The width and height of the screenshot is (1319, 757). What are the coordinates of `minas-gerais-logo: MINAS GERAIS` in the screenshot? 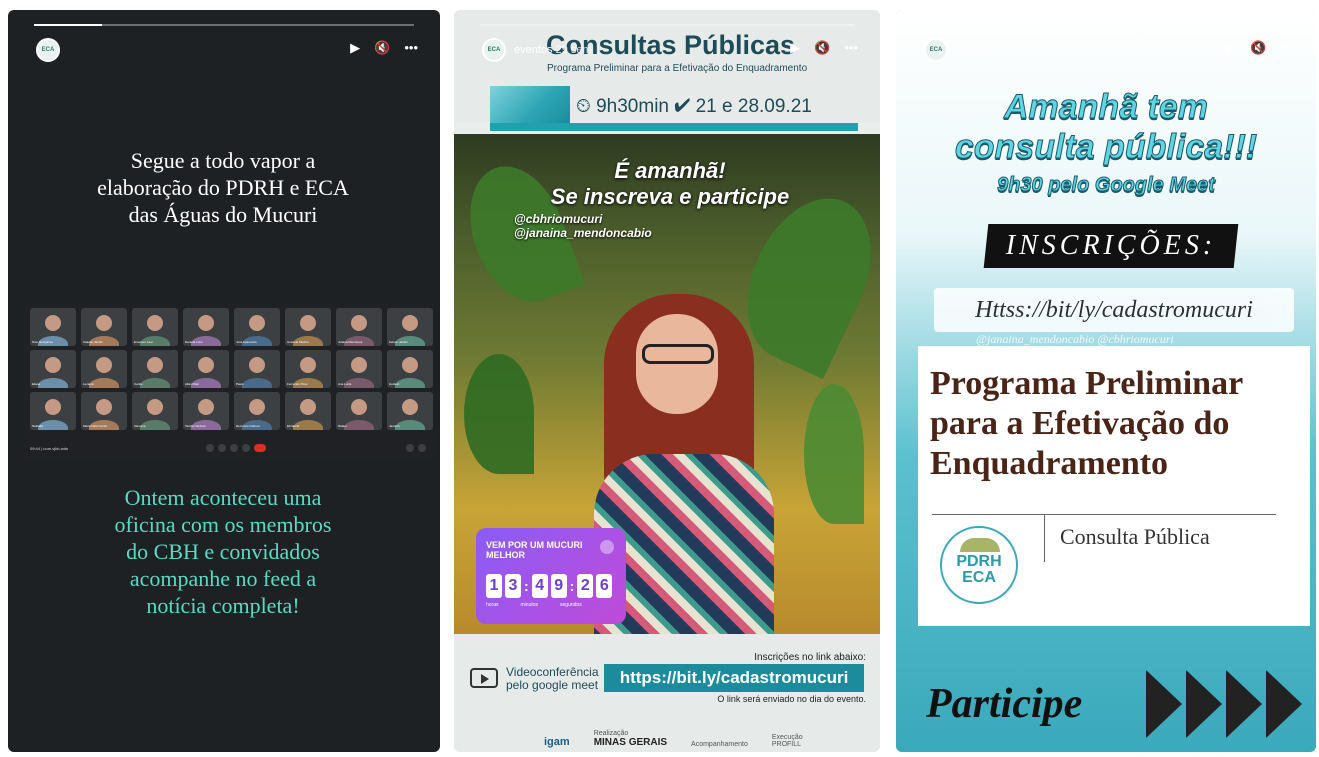 It's located at (630, 742).